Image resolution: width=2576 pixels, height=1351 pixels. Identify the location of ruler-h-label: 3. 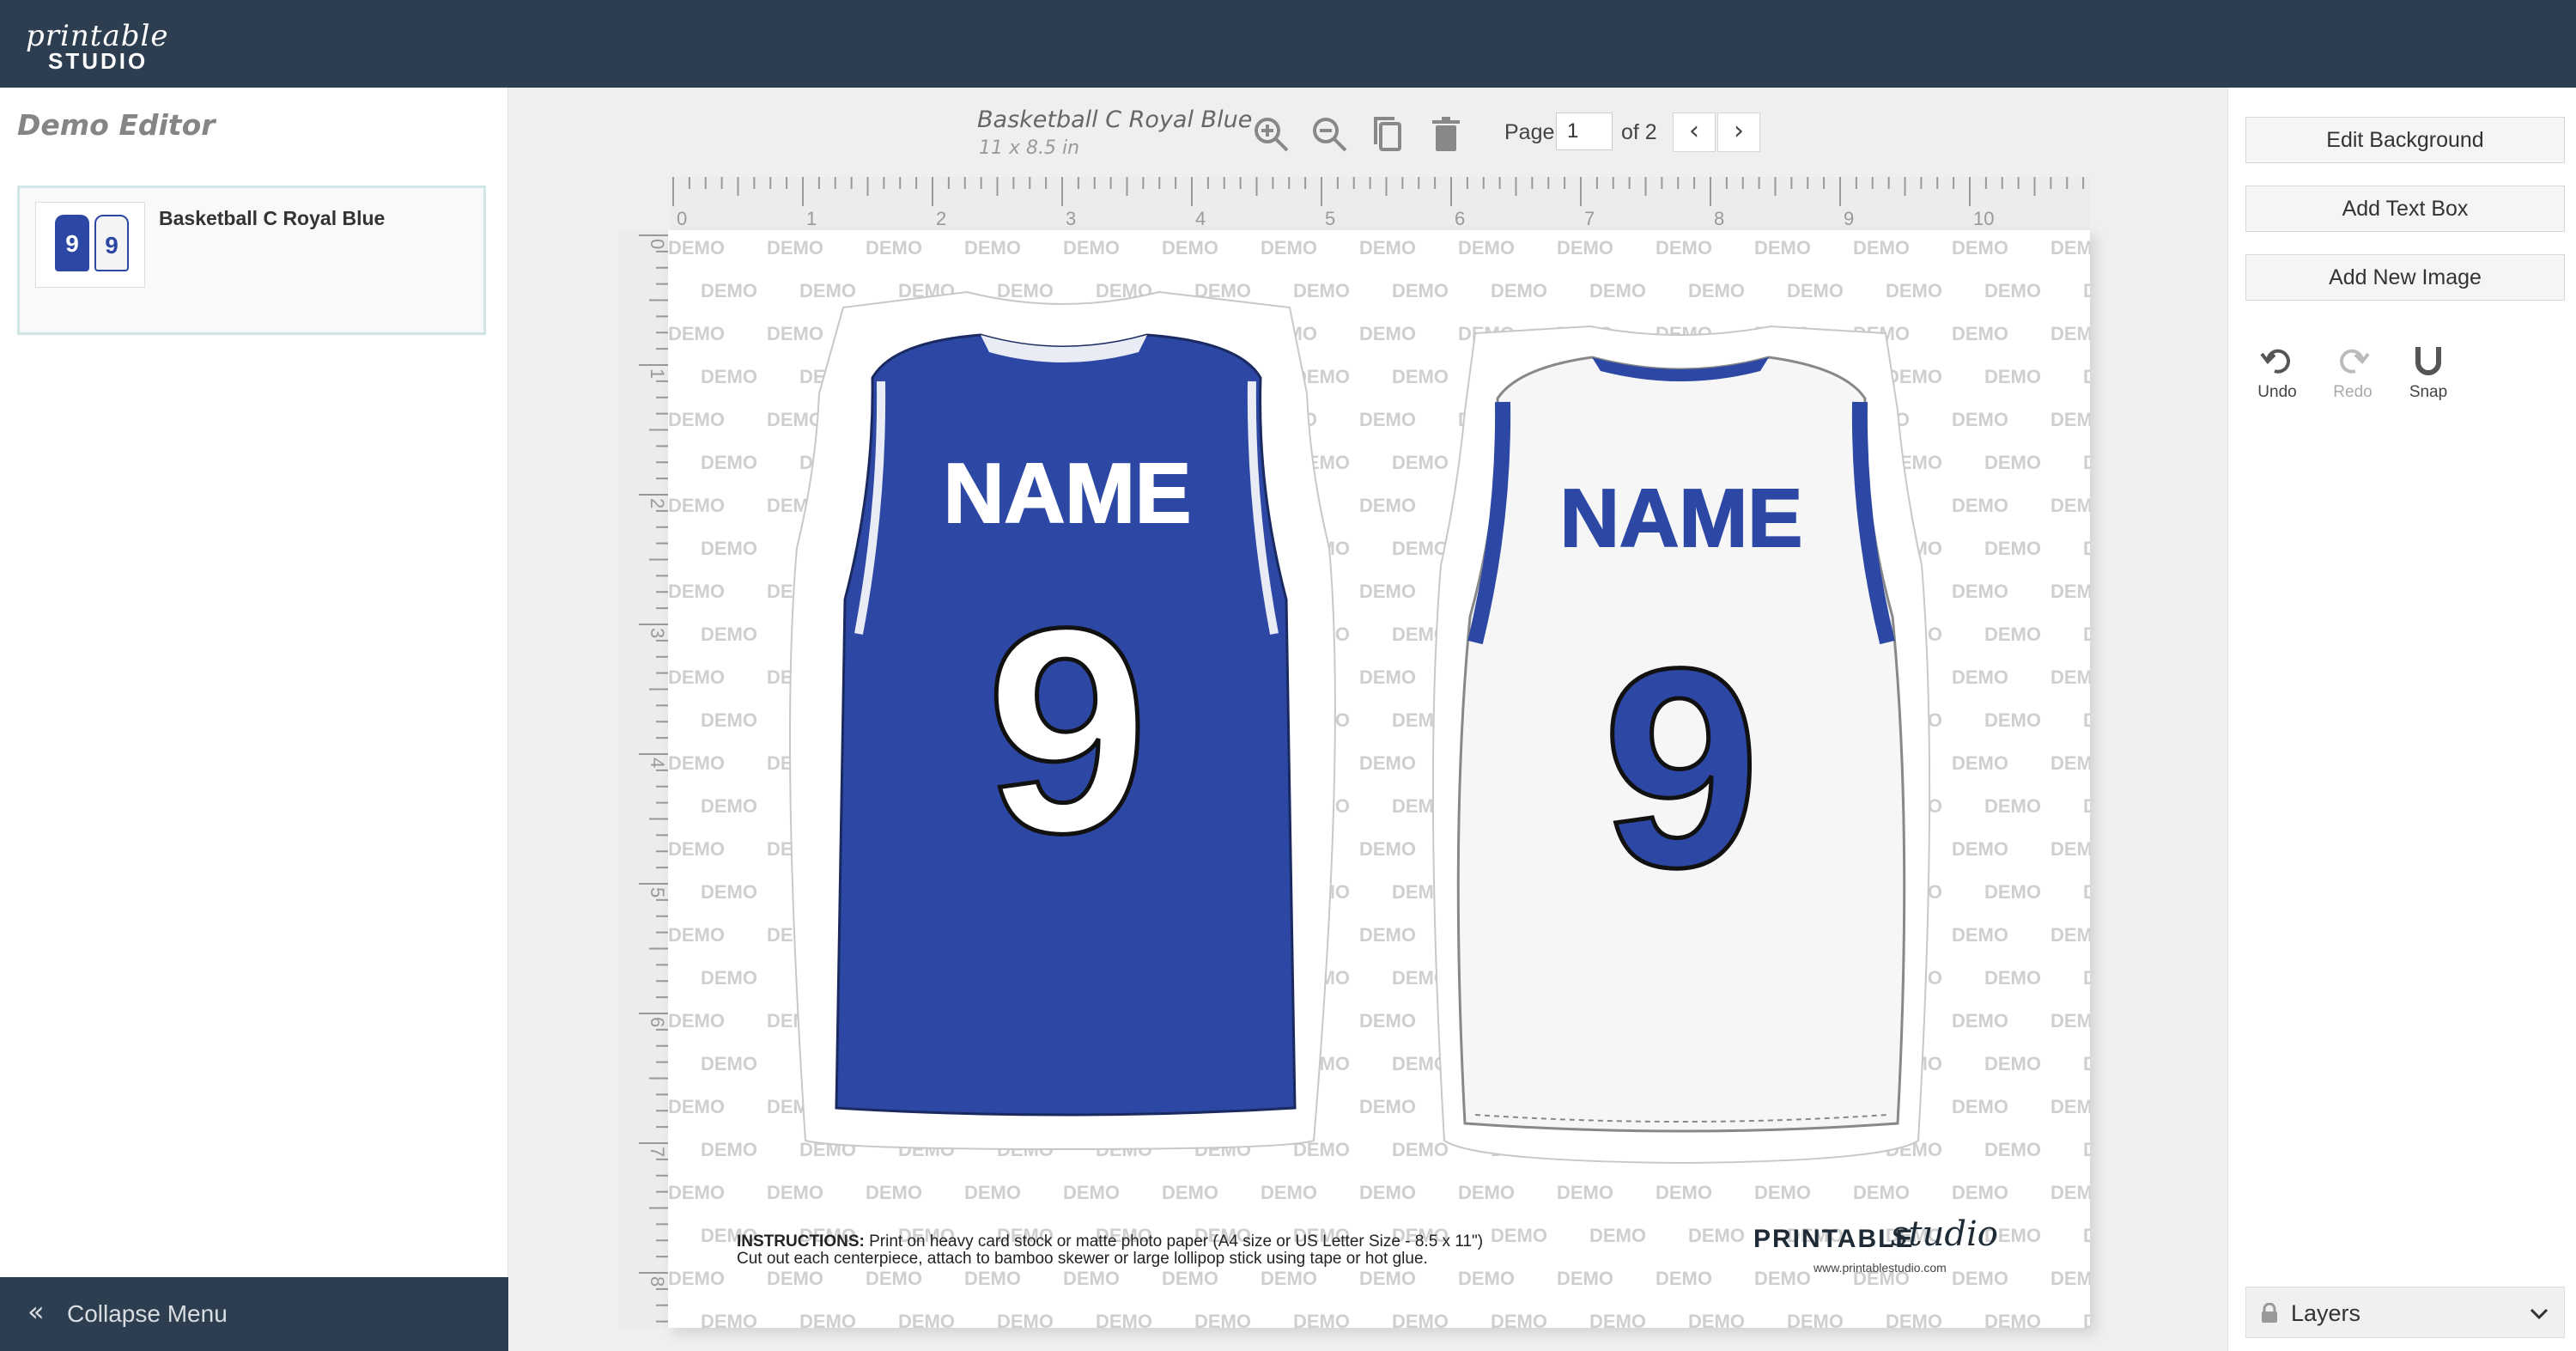
(1071, 218).